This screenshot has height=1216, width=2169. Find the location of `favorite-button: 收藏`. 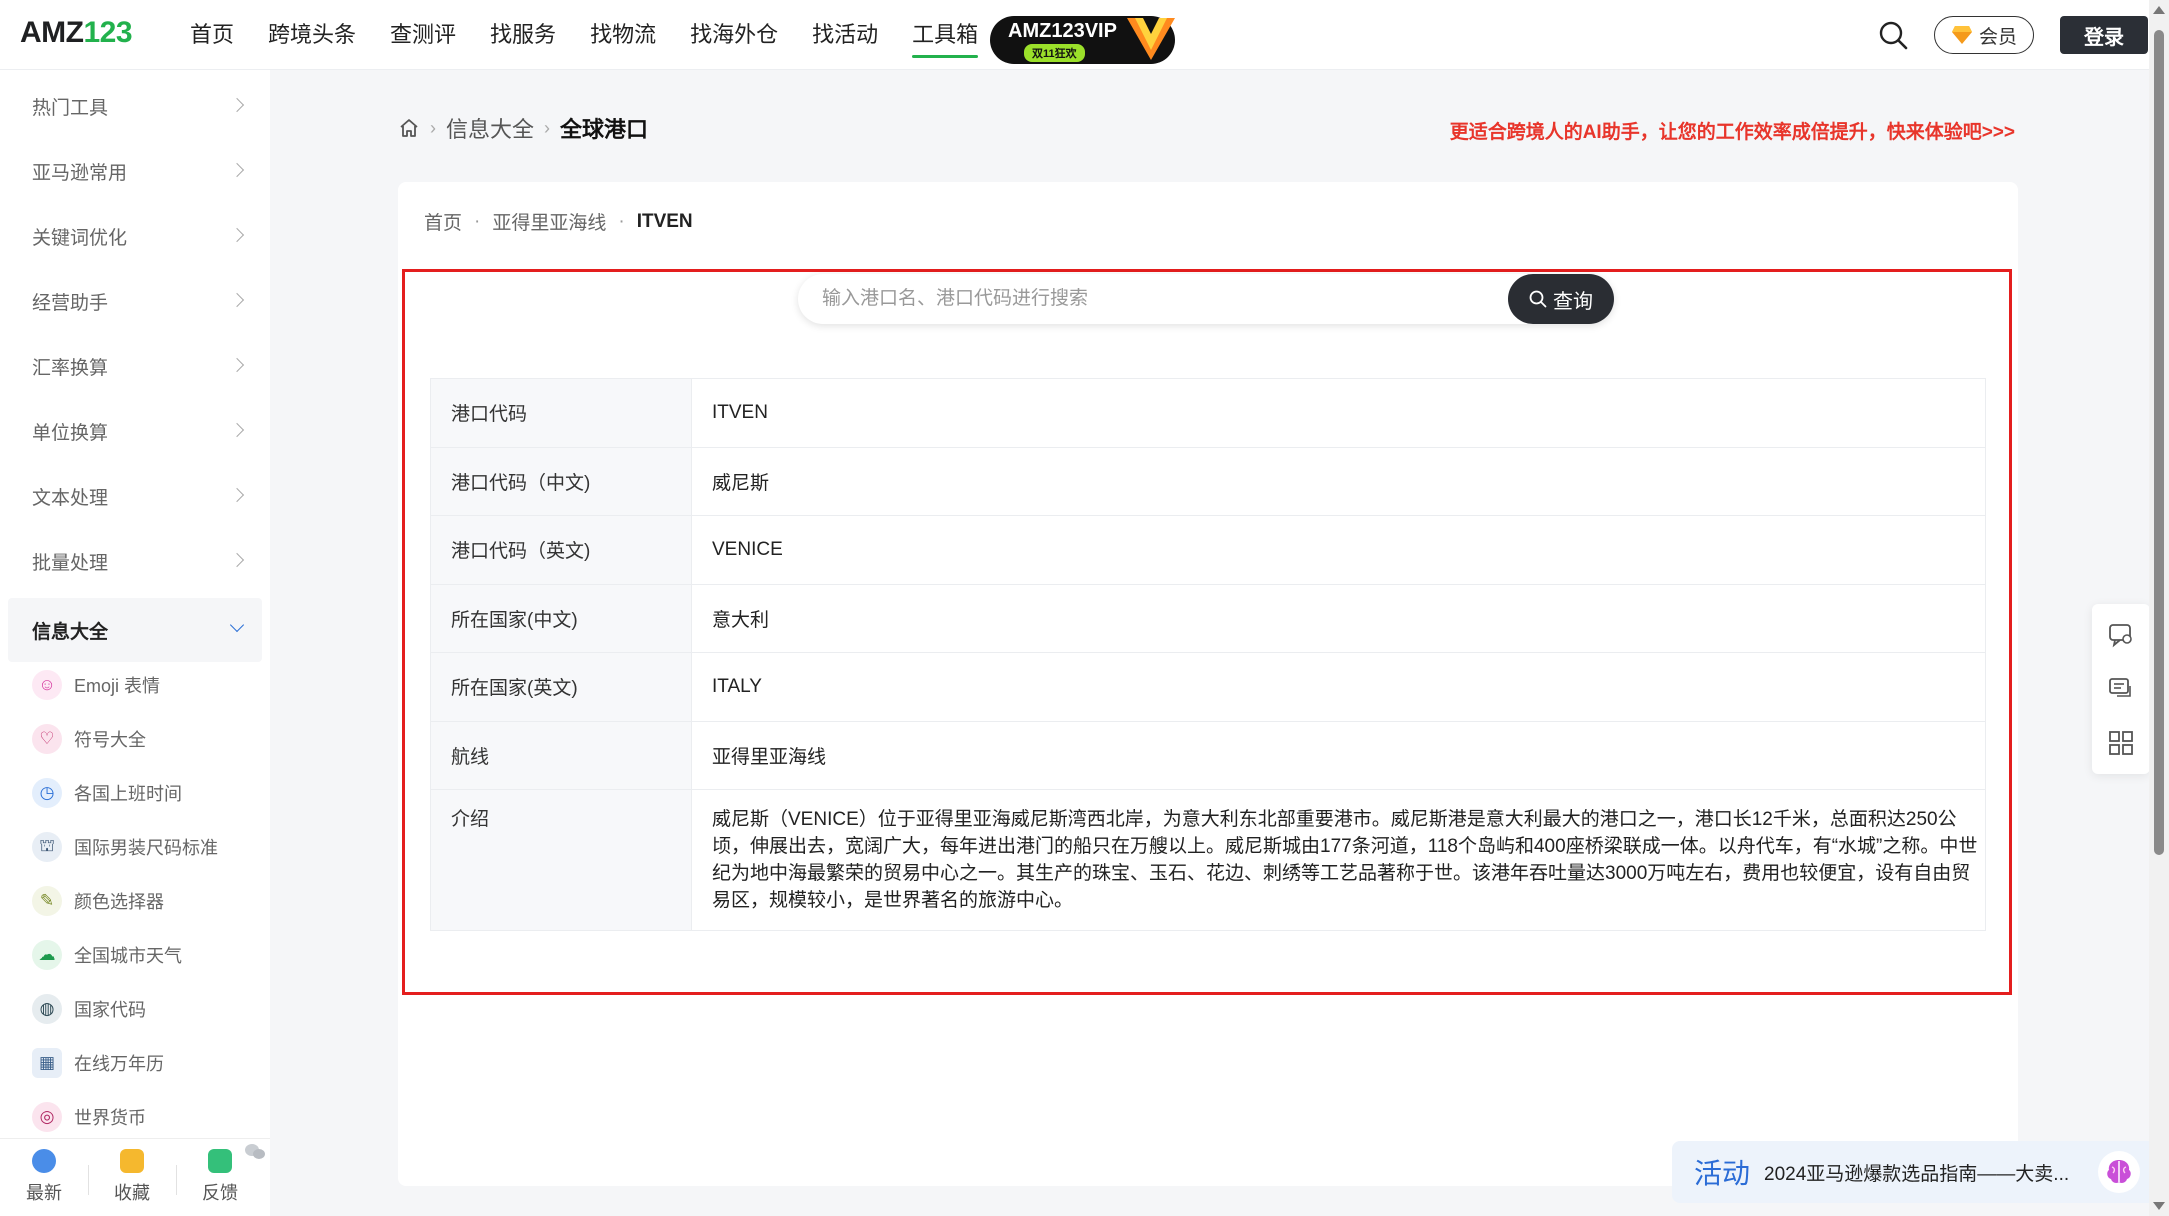

favorite-button: 收藏 is located at coordinates (132, 1177).